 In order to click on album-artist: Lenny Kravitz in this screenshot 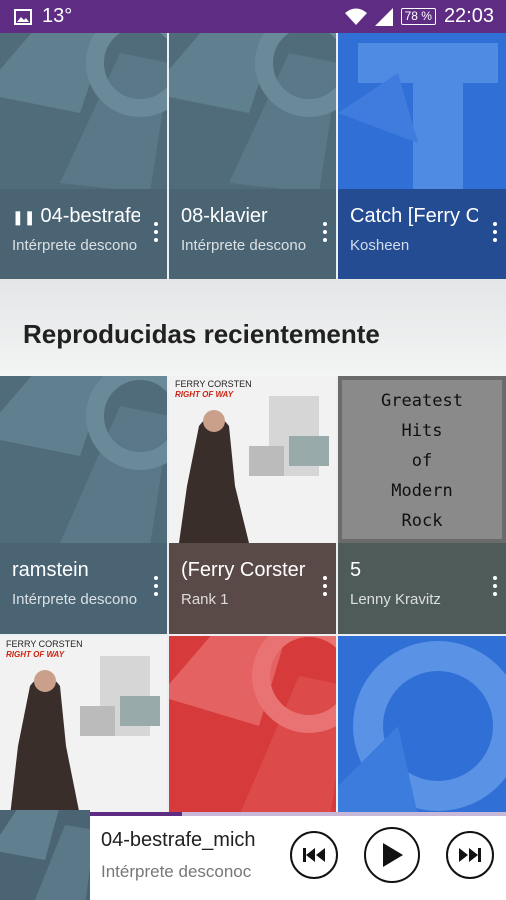, I will do `click(395, 599)`.